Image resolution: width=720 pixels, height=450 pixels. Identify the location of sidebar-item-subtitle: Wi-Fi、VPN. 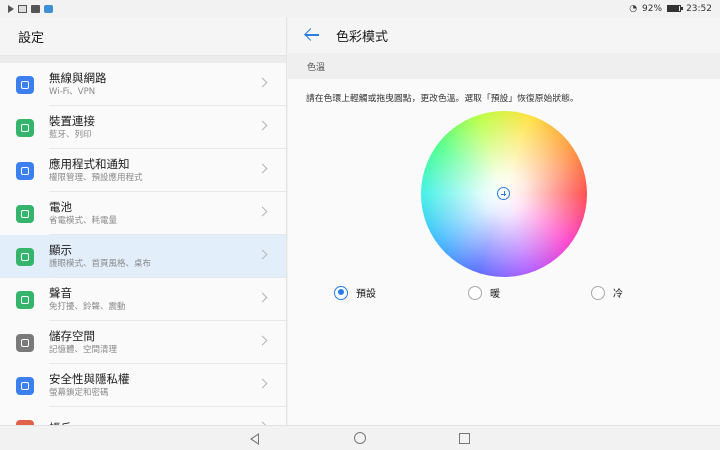
(72, 92).